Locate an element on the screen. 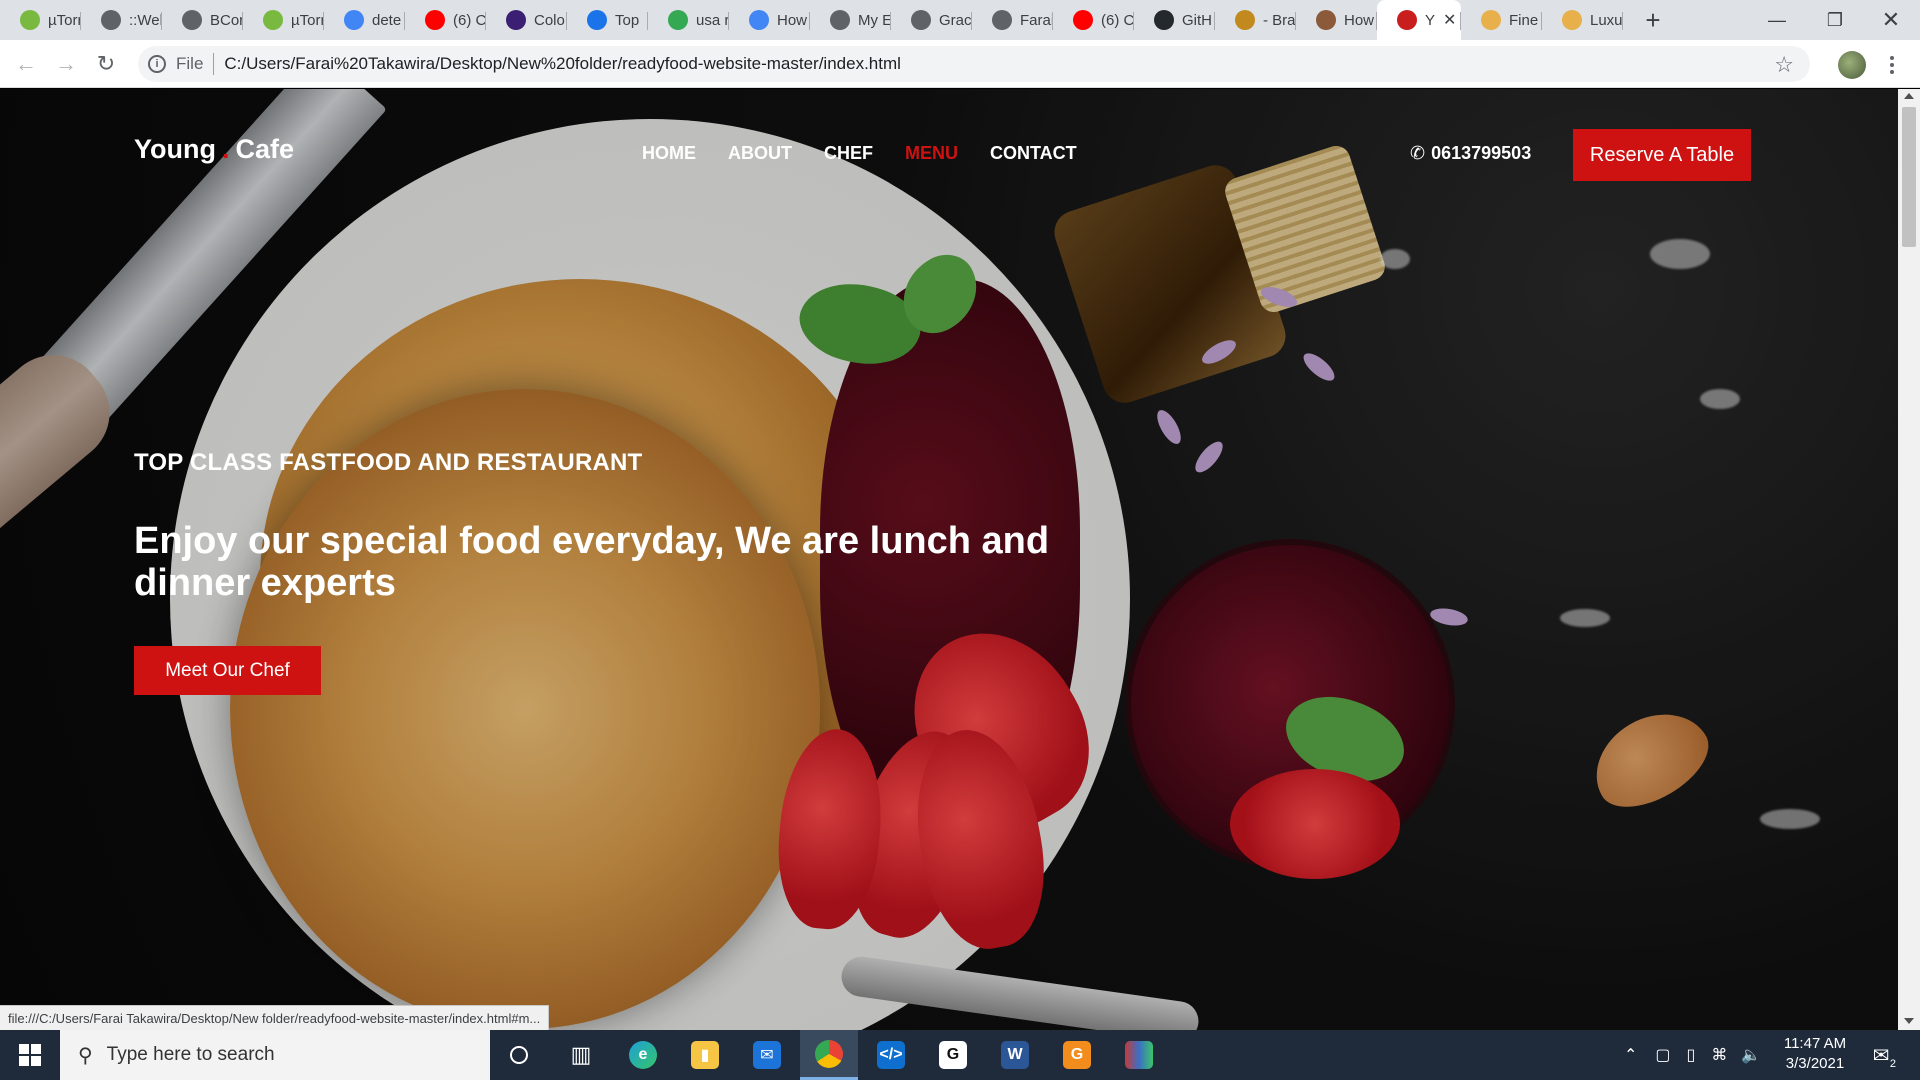 The width and height of the screenshot is (1920, 1080). wifi-icon: ⌘ is located at coordinates (1719, 1055).